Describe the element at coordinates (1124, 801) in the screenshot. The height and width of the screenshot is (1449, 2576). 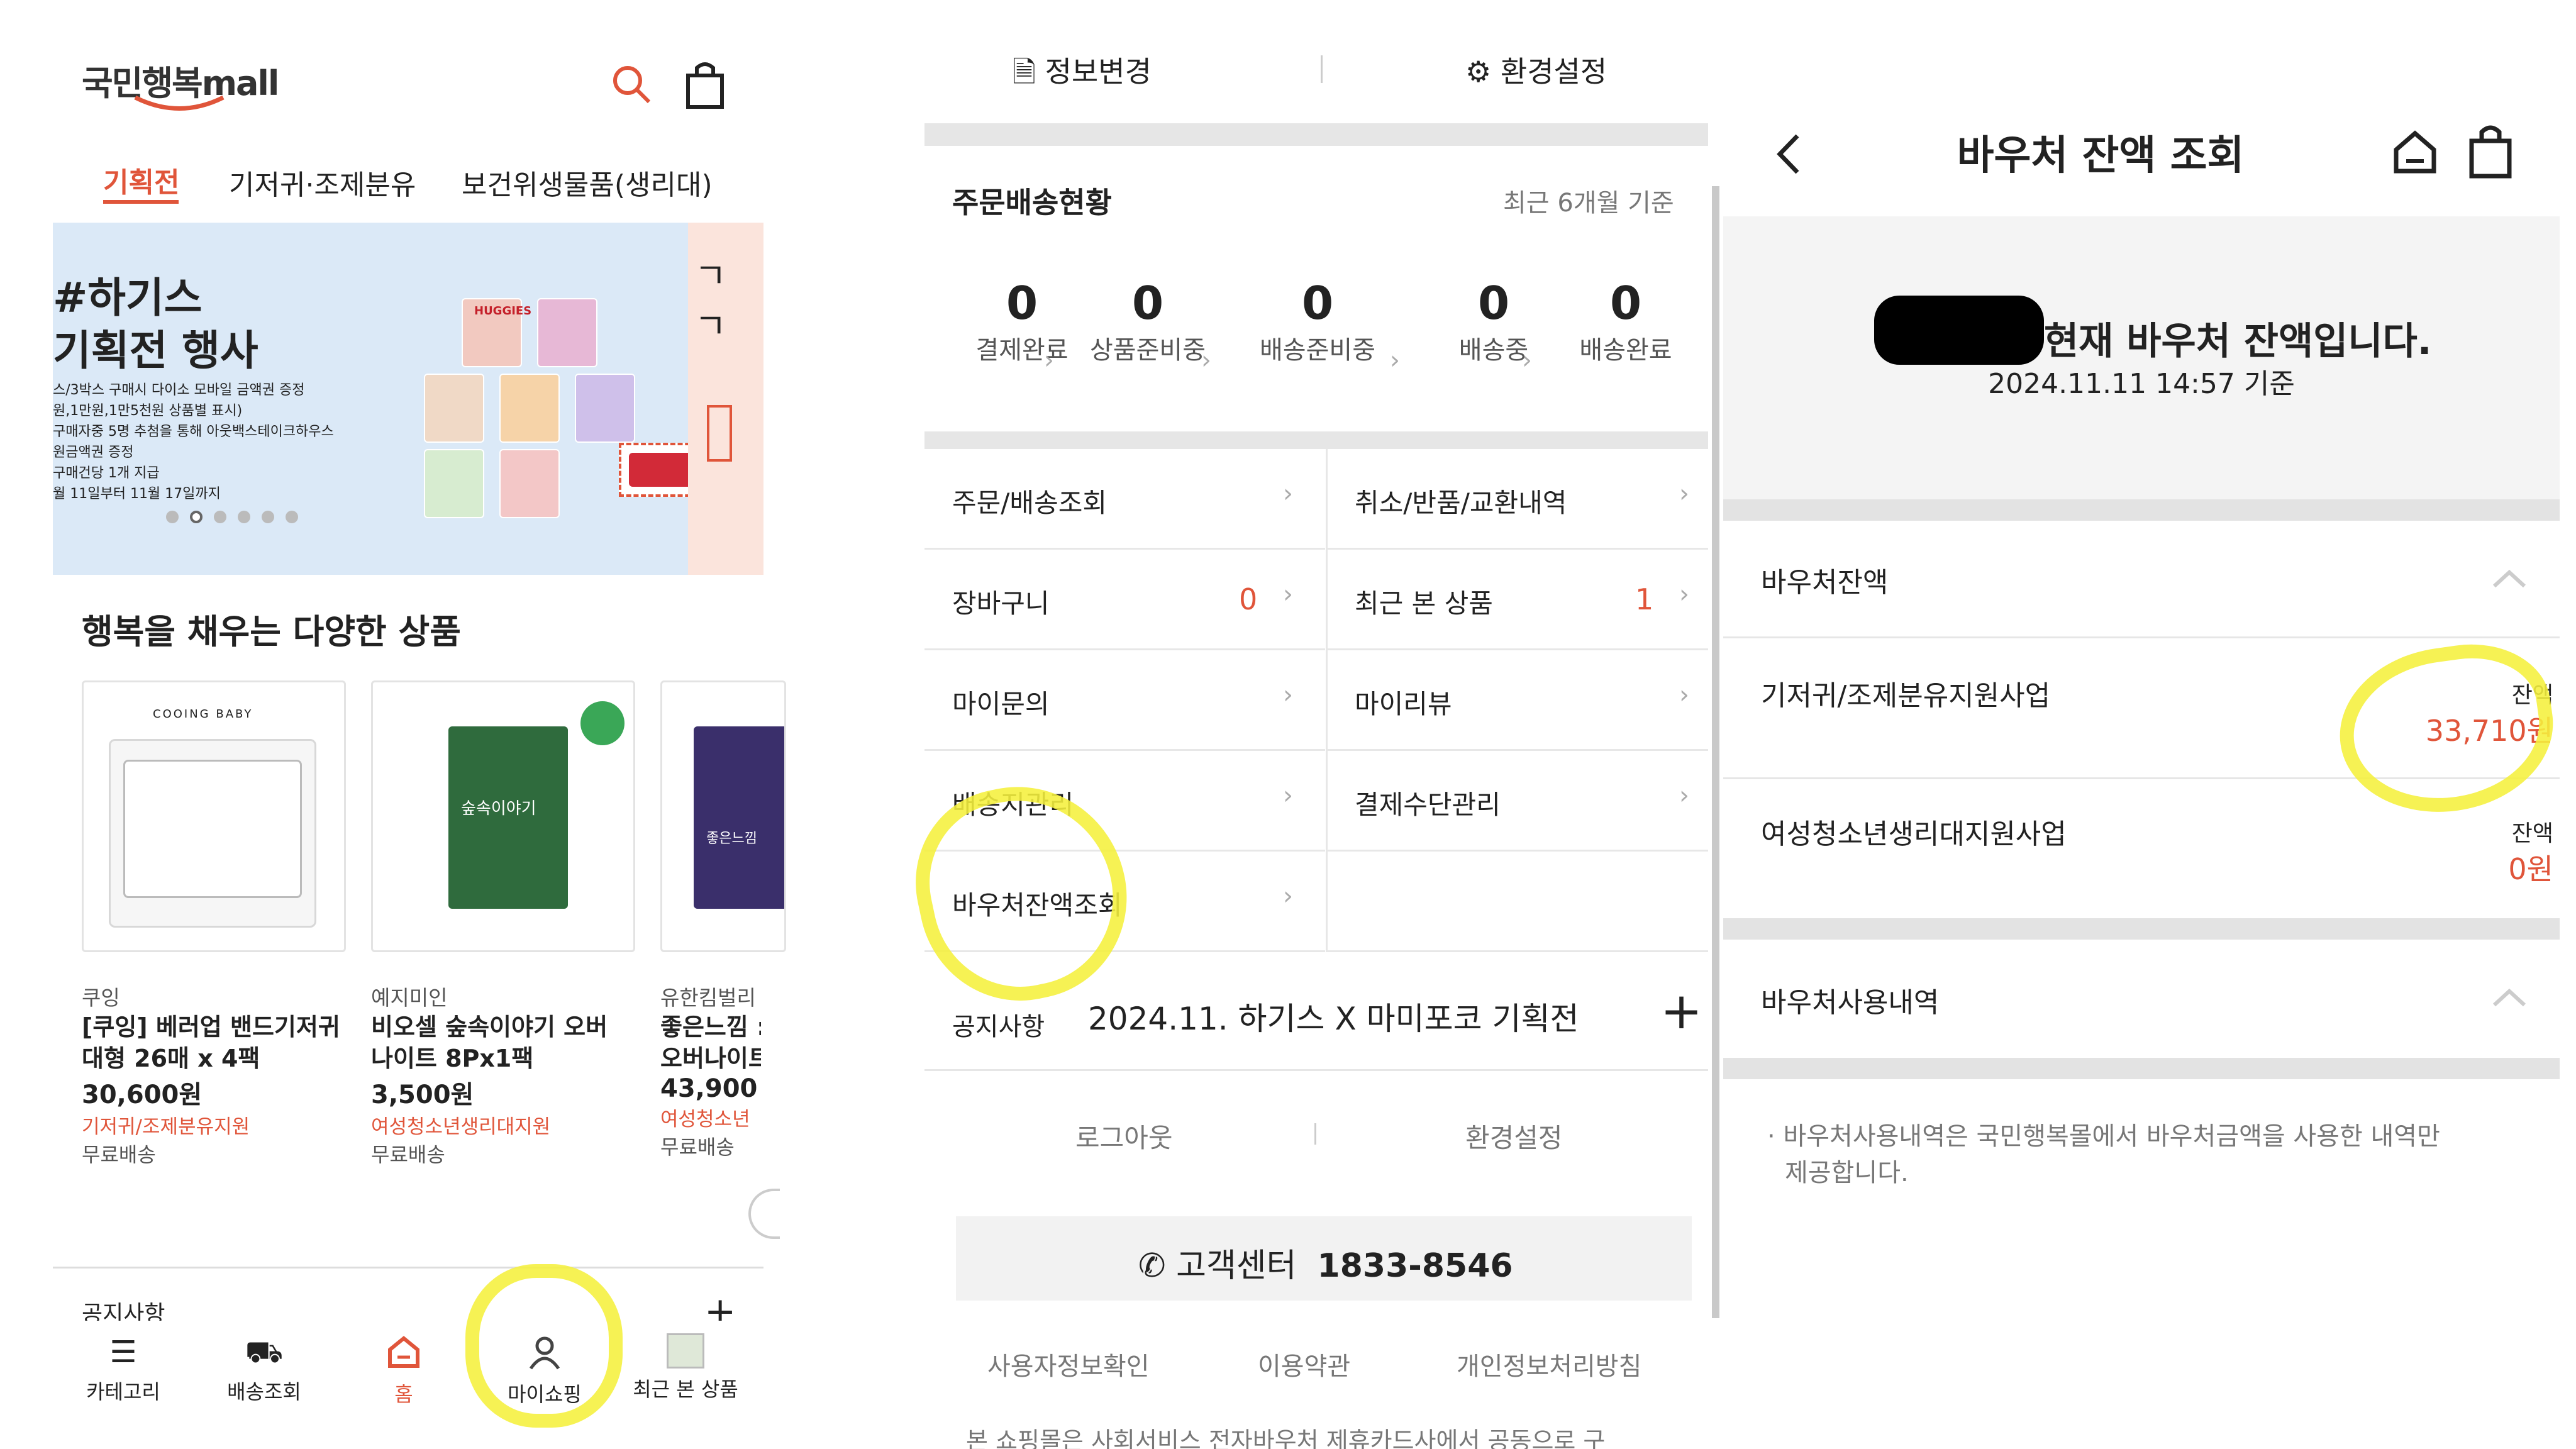
I see `menu-item: 배송지관리 ›` at that location.